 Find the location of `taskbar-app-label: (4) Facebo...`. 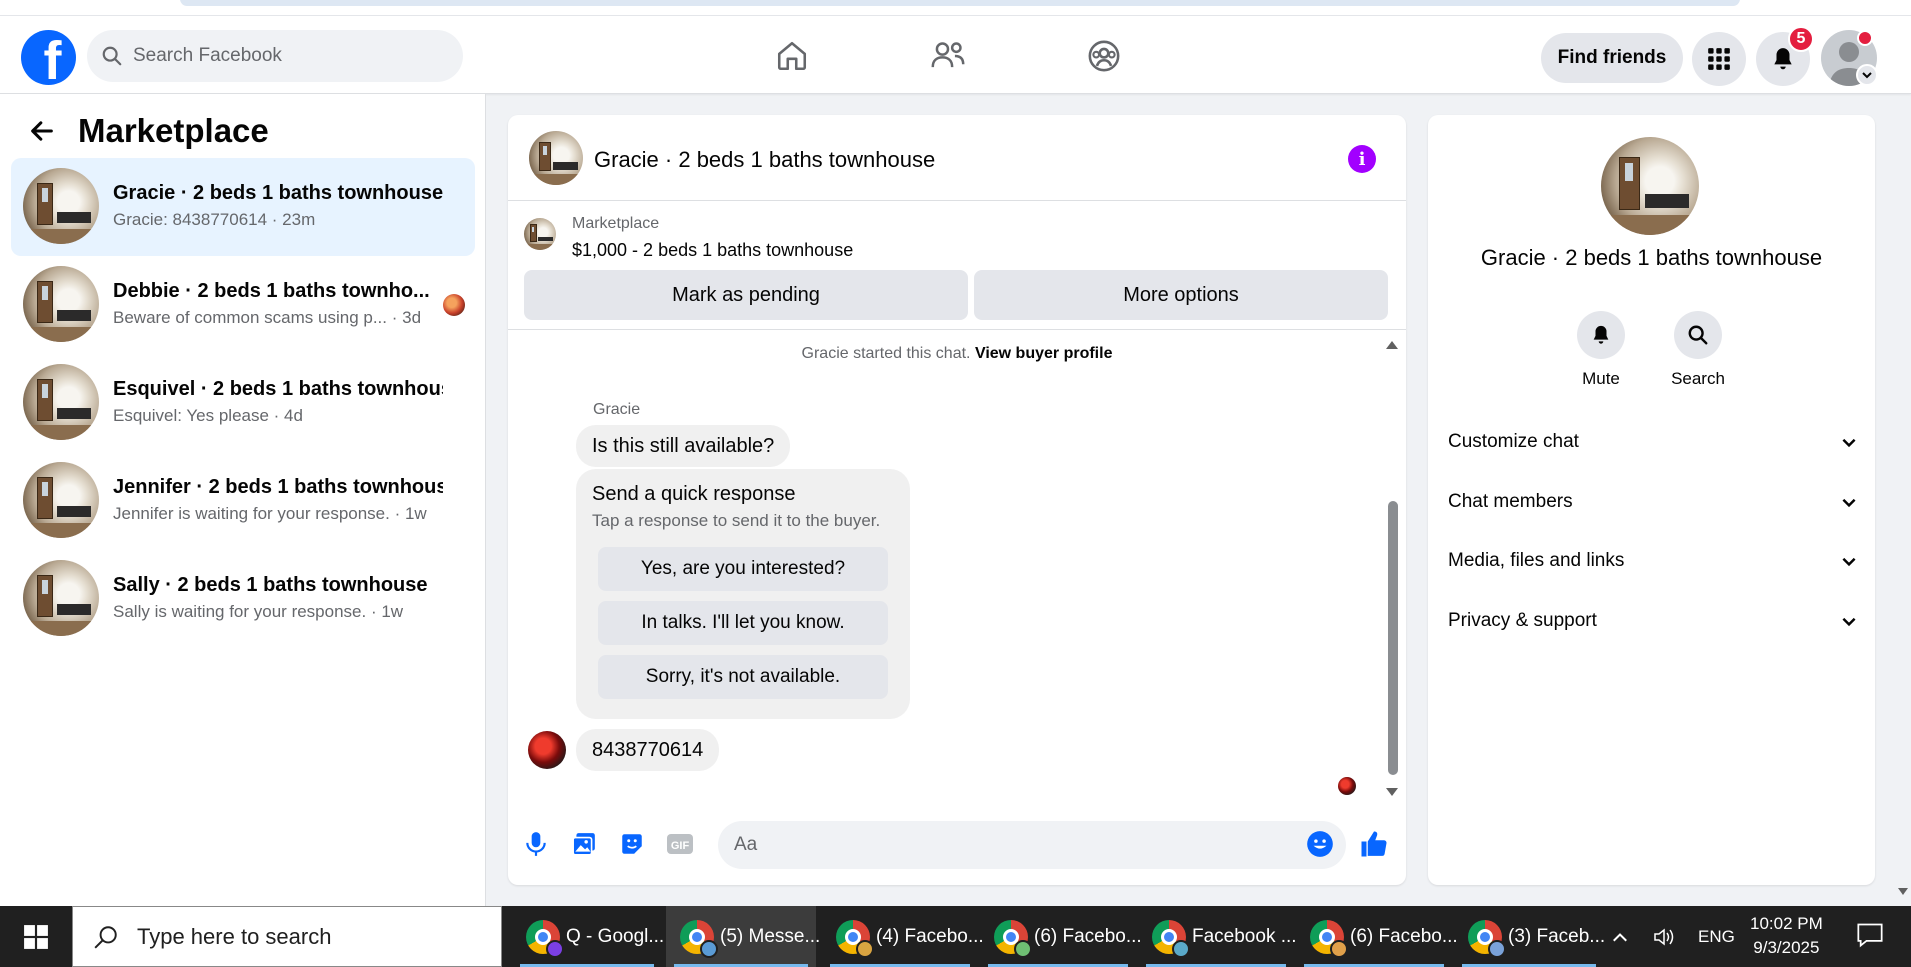

taskbar-app-label: (4) Facebo... is located at coordinates (930, 936).